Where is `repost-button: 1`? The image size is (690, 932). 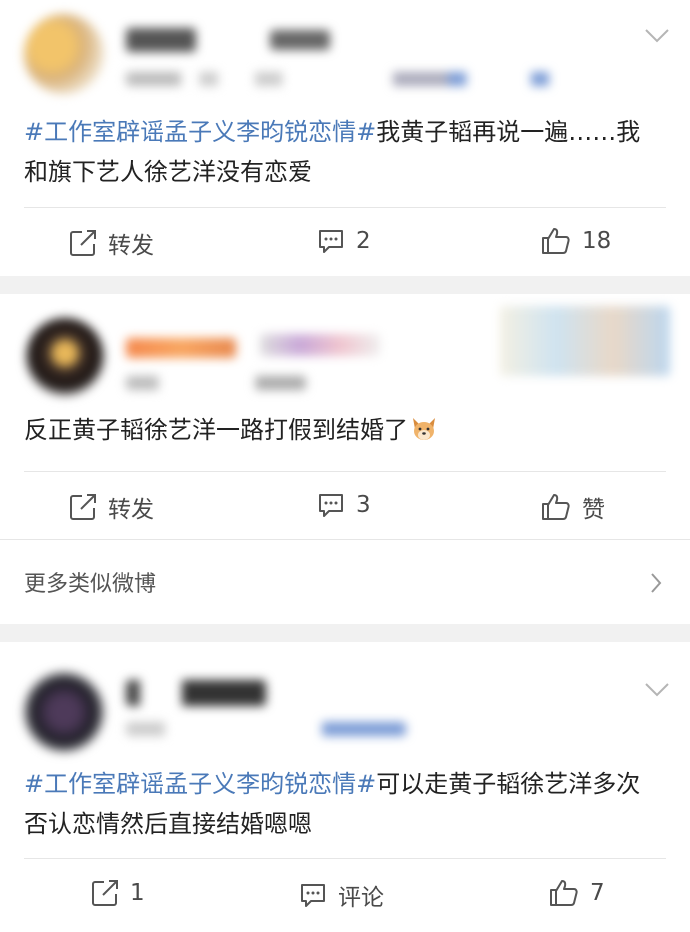 repost-button: 1 is located at coordinates (117, 893).